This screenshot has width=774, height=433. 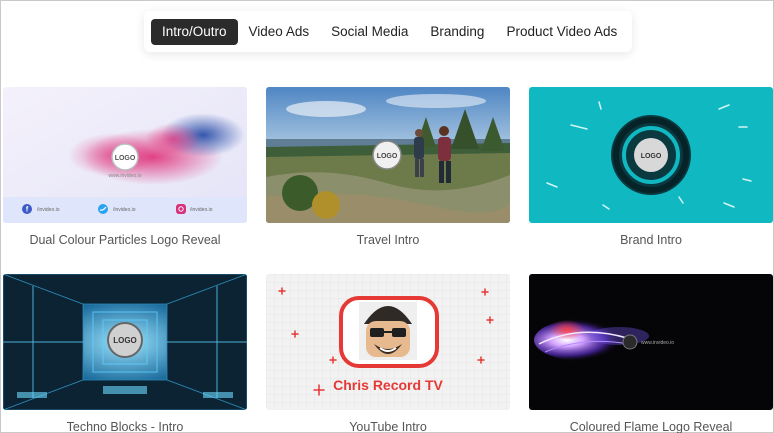 I want to click on tab-video-ads: Video Ads, so click(x=279, y=32).